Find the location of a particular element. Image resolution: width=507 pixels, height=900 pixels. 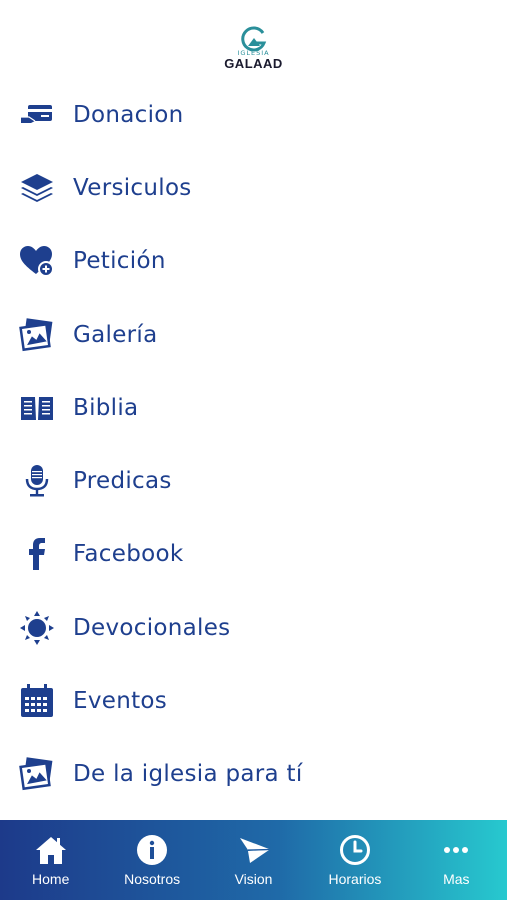

tab-home: Home is located at coordinates (50, 860).